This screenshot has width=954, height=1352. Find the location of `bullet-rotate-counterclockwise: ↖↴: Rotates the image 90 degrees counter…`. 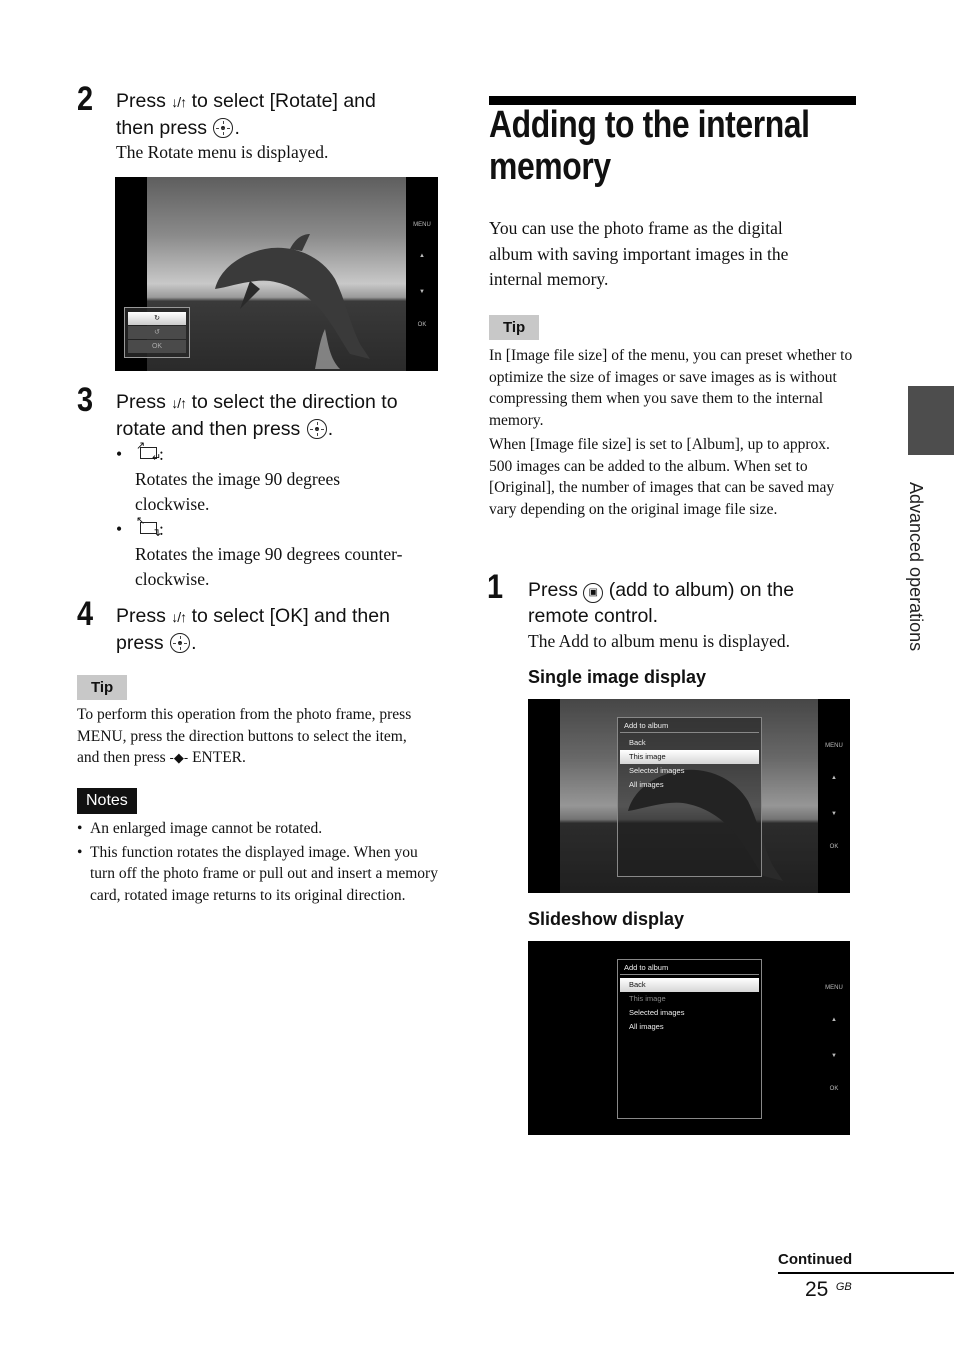

bullet-rotate-counterclockwise: ↖↴: Rotates the image 90 degrees counter… is located at coordinates (281, 553).